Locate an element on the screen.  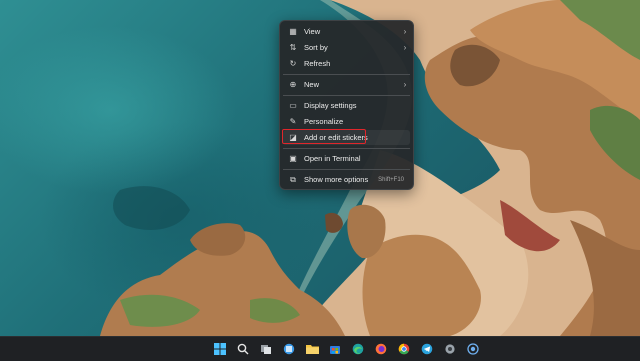
chrome-icon is located at coordinates (404, 349).